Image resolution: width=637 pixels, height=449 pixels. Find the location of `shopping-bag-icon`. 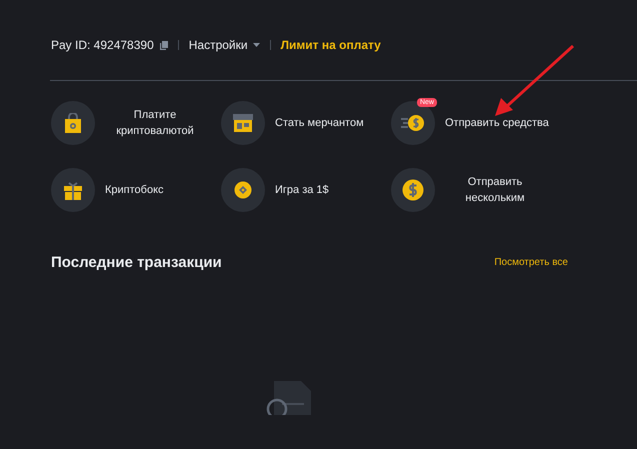

shopping-bag-icon is located at coordinates (73, 123).